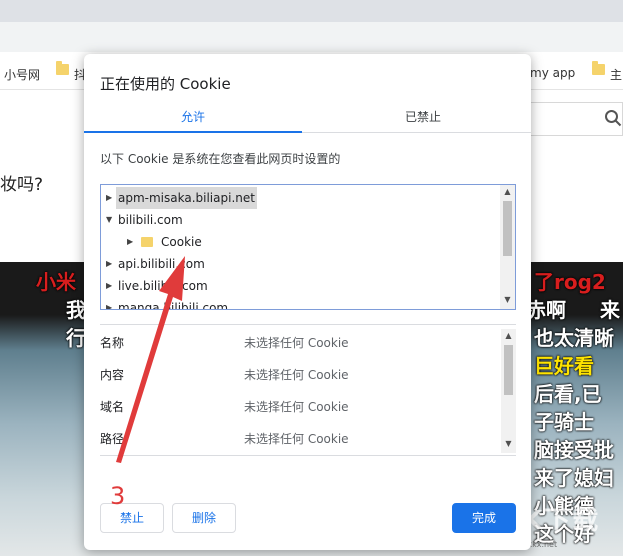 The image size is (623, 556). I want to click on danmaku-comment: 脑接受批, so click(574, 450).